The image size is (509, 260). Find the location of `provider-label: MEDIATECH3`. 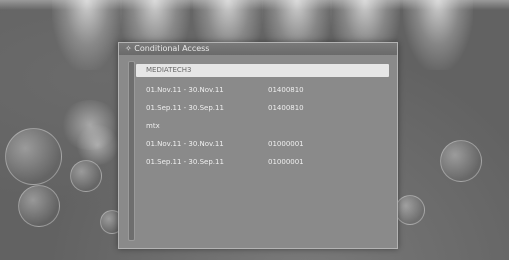

provider-label: MEDIATECH3 is located at coordinates (169, 70).